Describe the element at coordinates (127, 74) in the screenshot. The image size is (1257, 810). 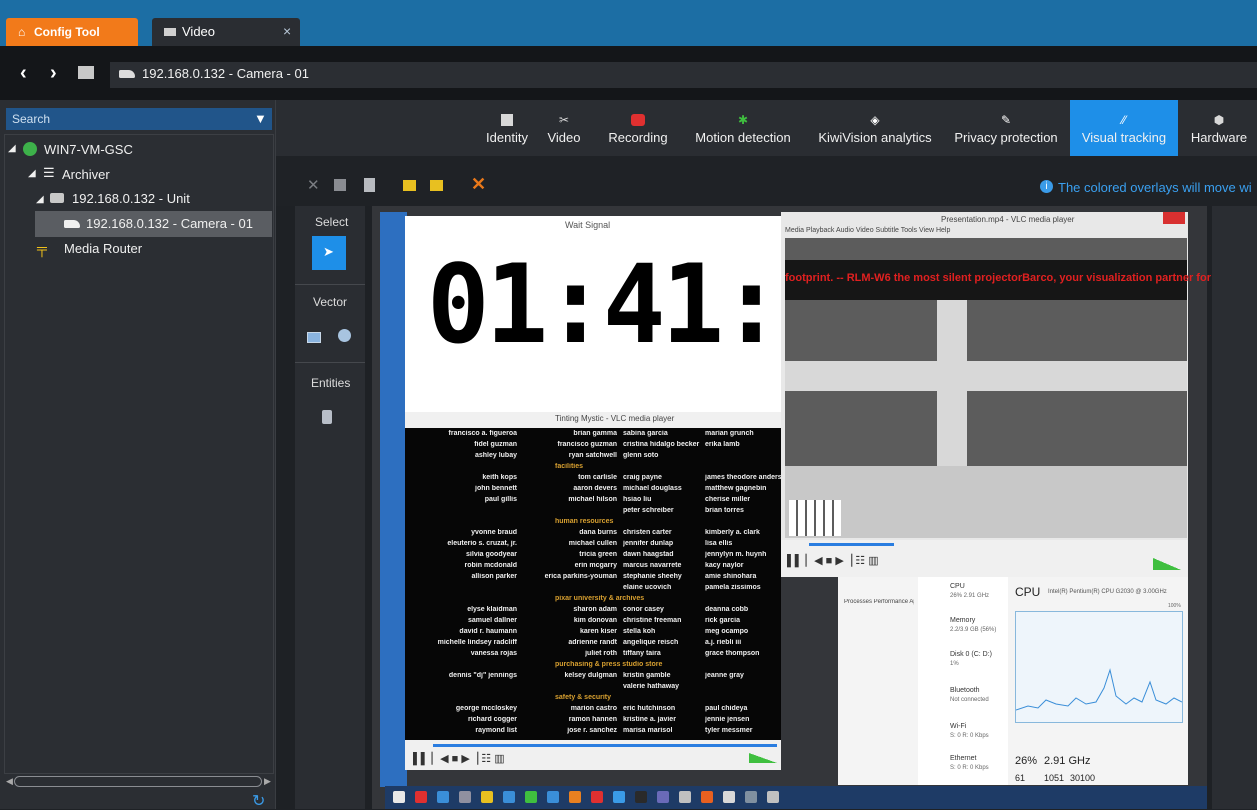
I see `camera-icon` at that location.